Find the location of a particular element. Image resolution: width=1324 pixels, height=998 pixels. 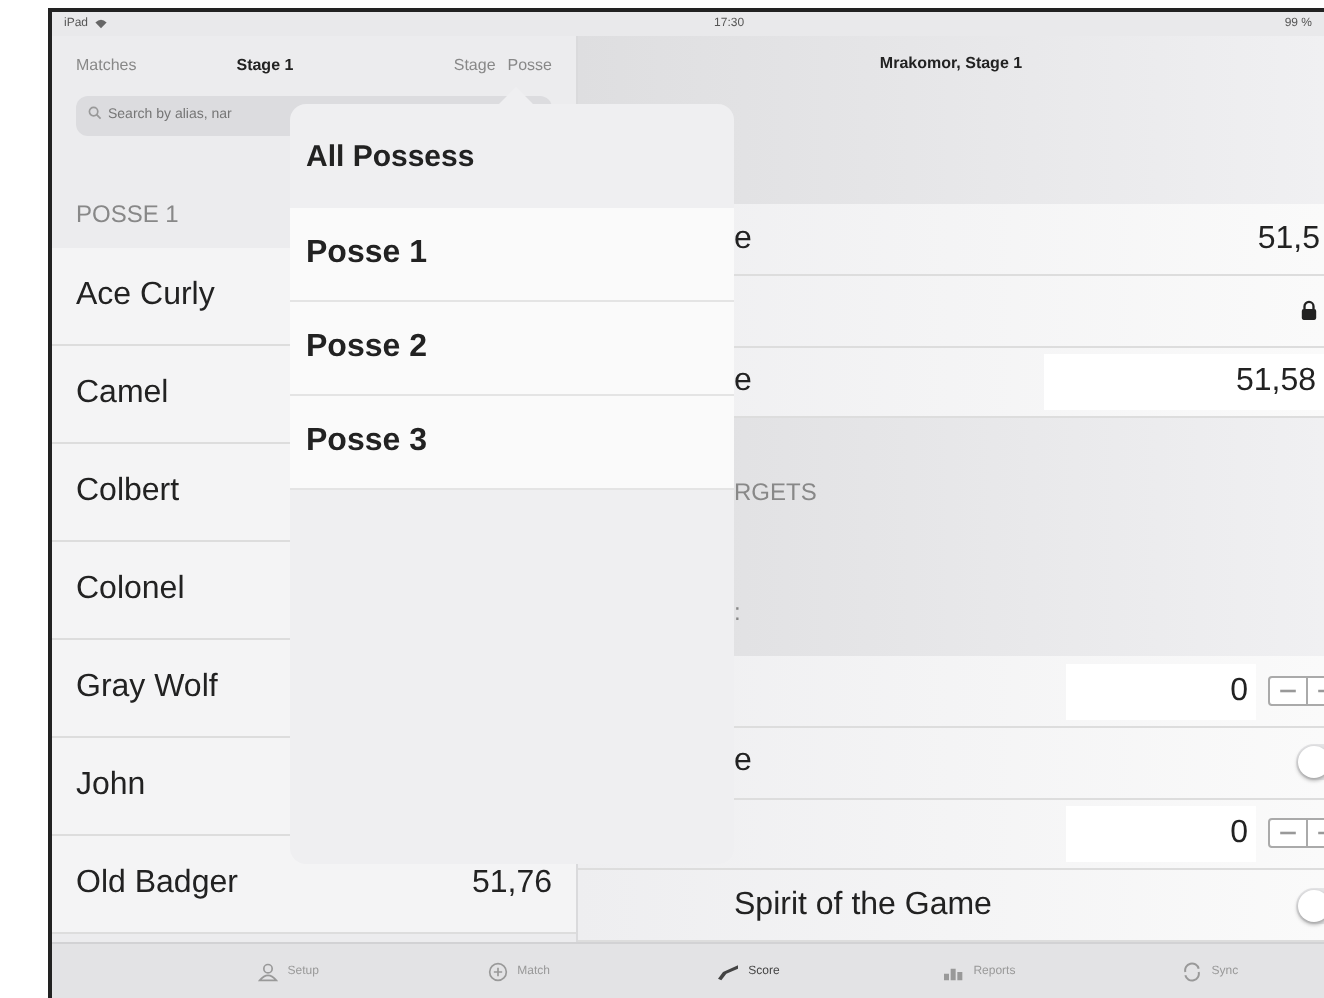

person-icon is located at coordinates (267, 971).